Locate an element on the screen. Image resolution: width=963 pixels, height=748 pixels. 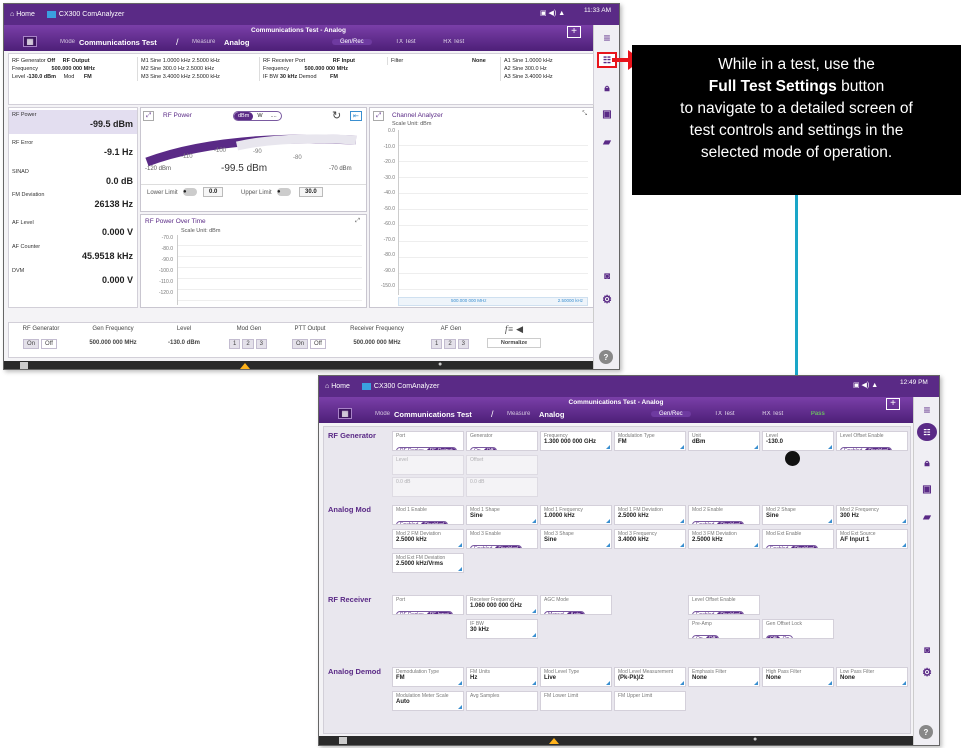
full-test-settings-button: ☷ is located at coordinates (927, 432).